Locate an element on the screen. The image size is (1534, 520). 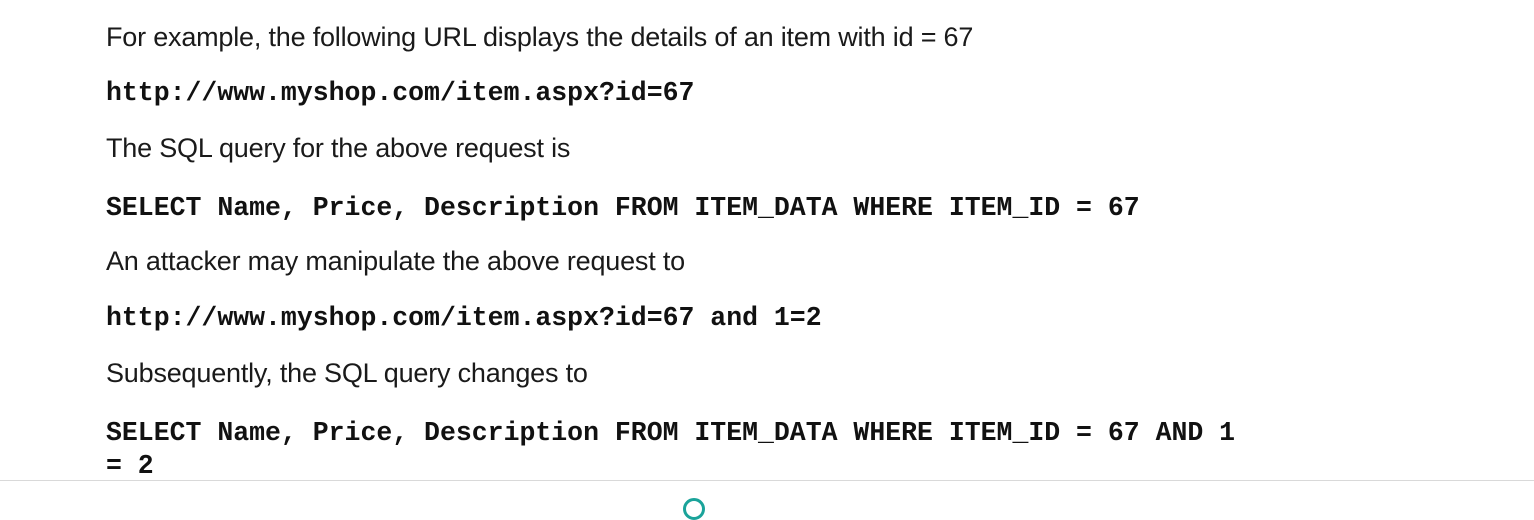
query-intro-text: The SQL query for the above request is is located at coordinates (338, 148).